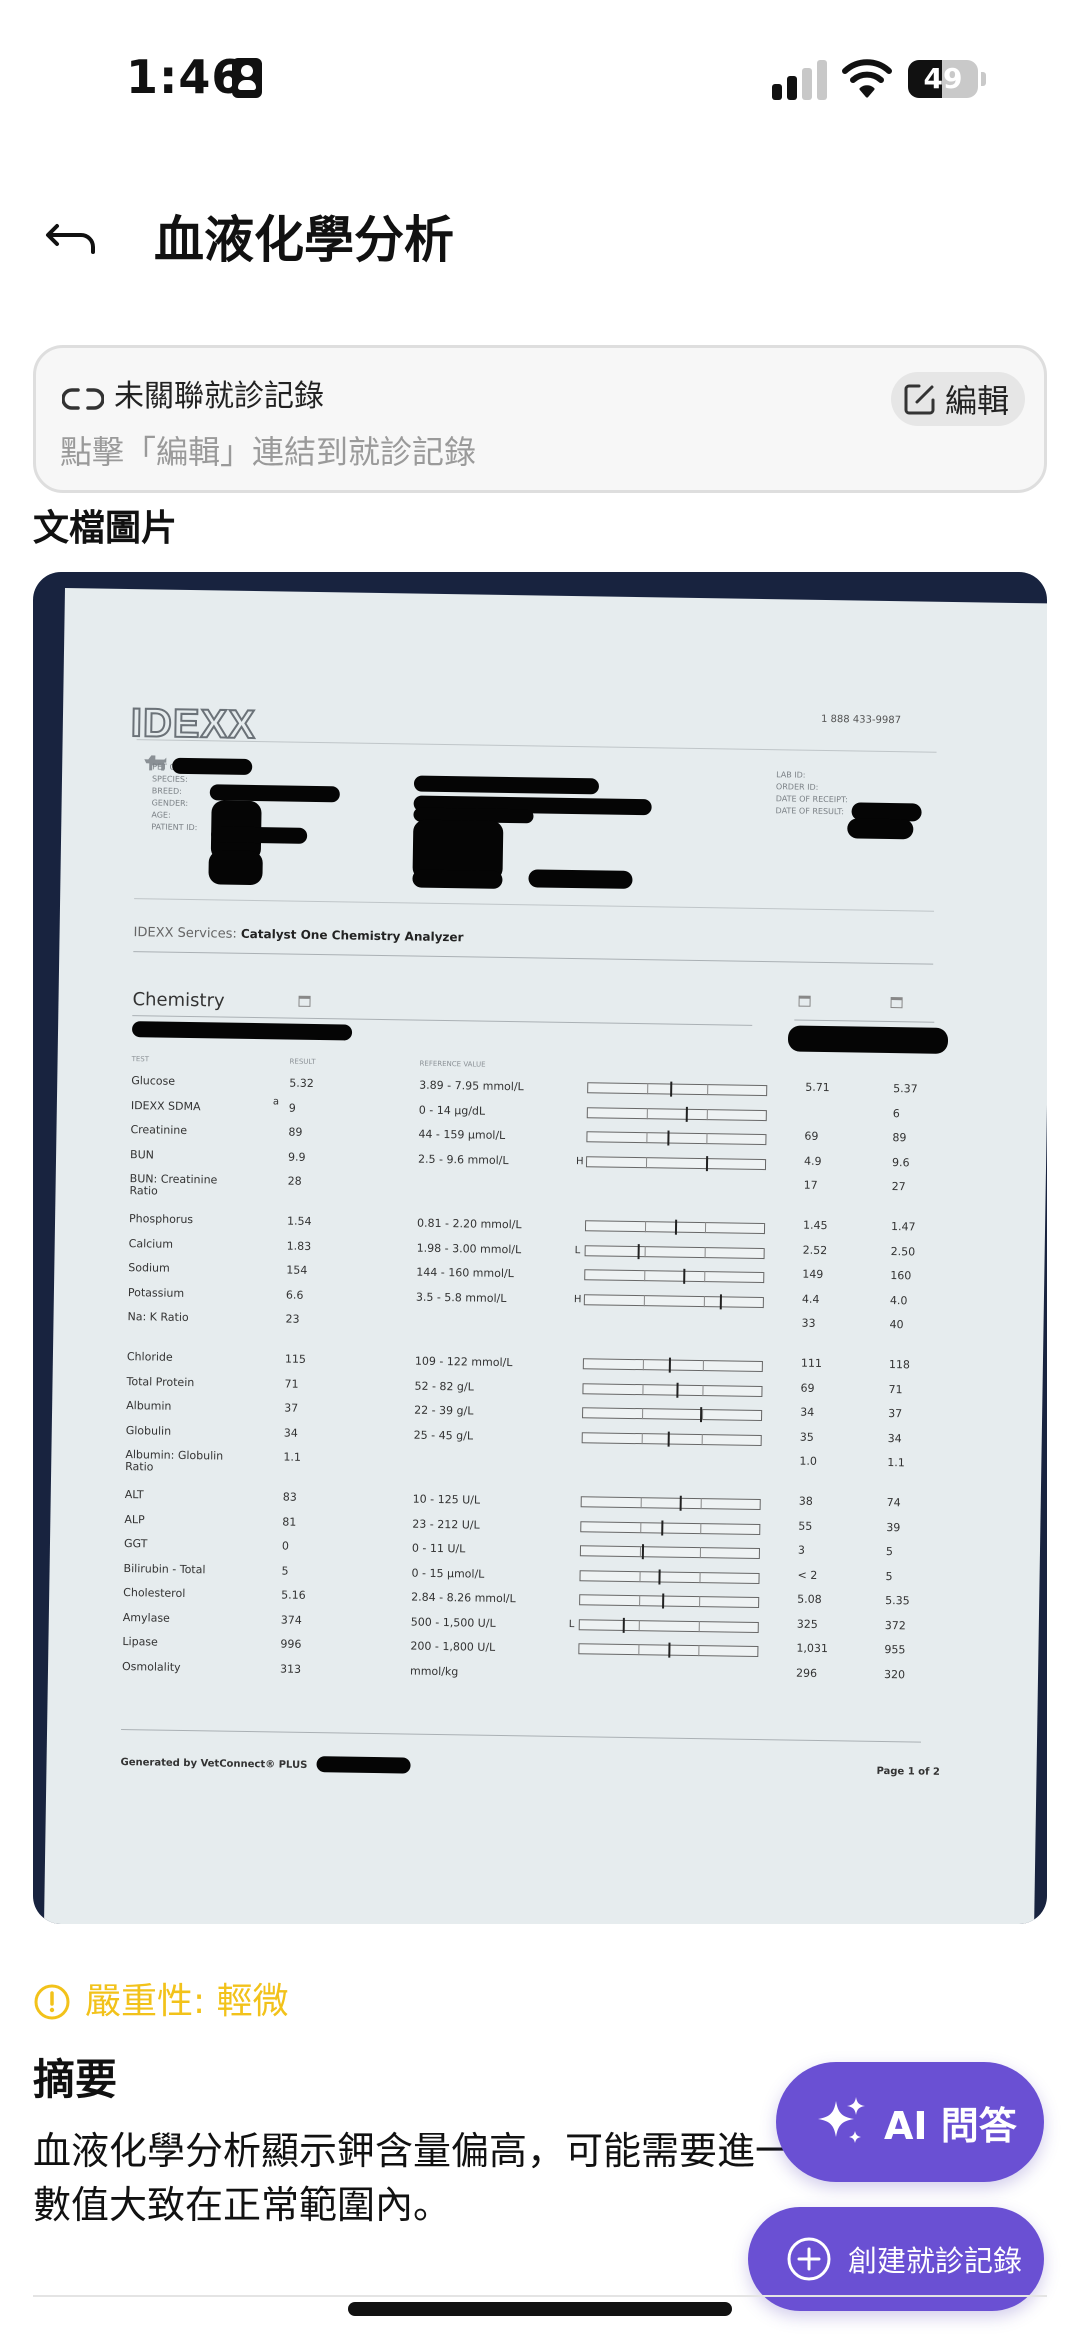 This screenshot has height=2341, width=1080. Describe the element at coordinates (841, 2120) in the screenshot. I see `sparkle-icon` at that location.